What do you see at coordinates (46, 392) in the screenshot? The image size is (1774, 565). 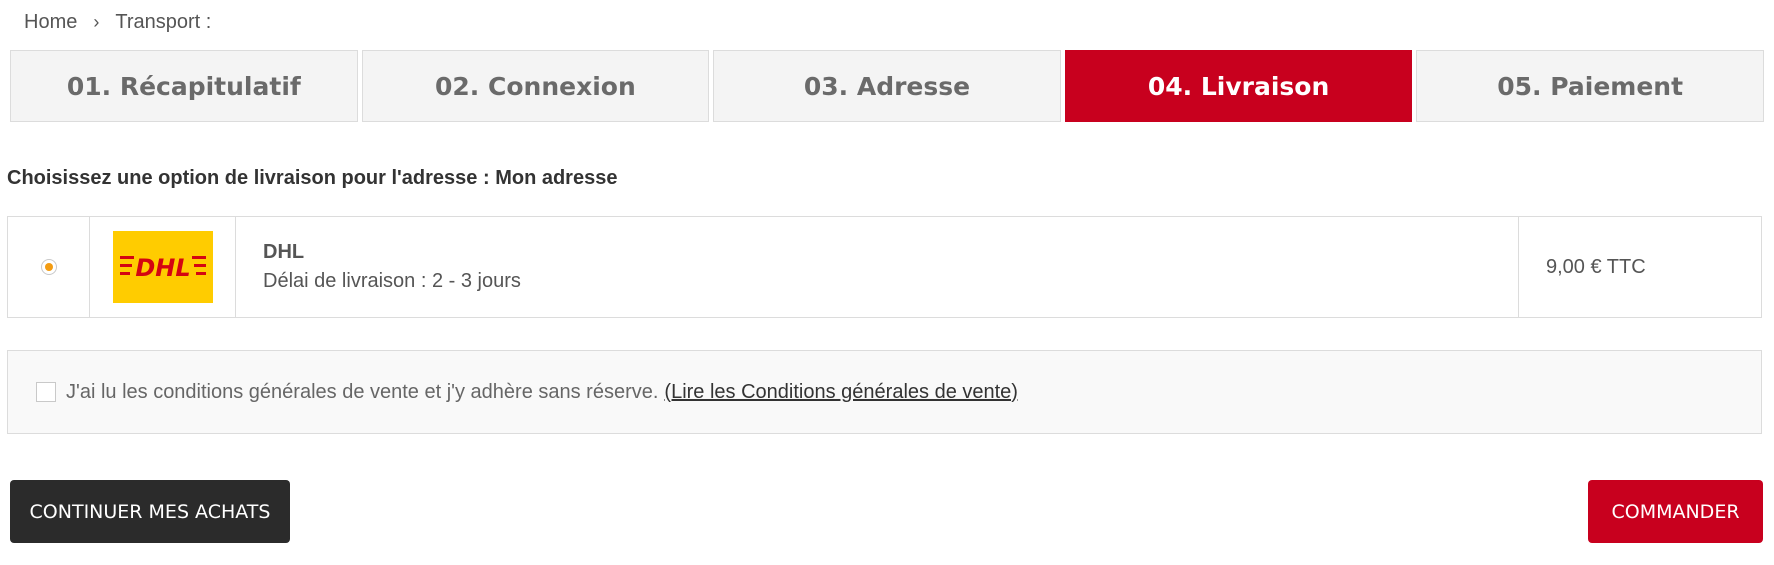 I see `terms-checkbox` at bounding box center [46, 392].